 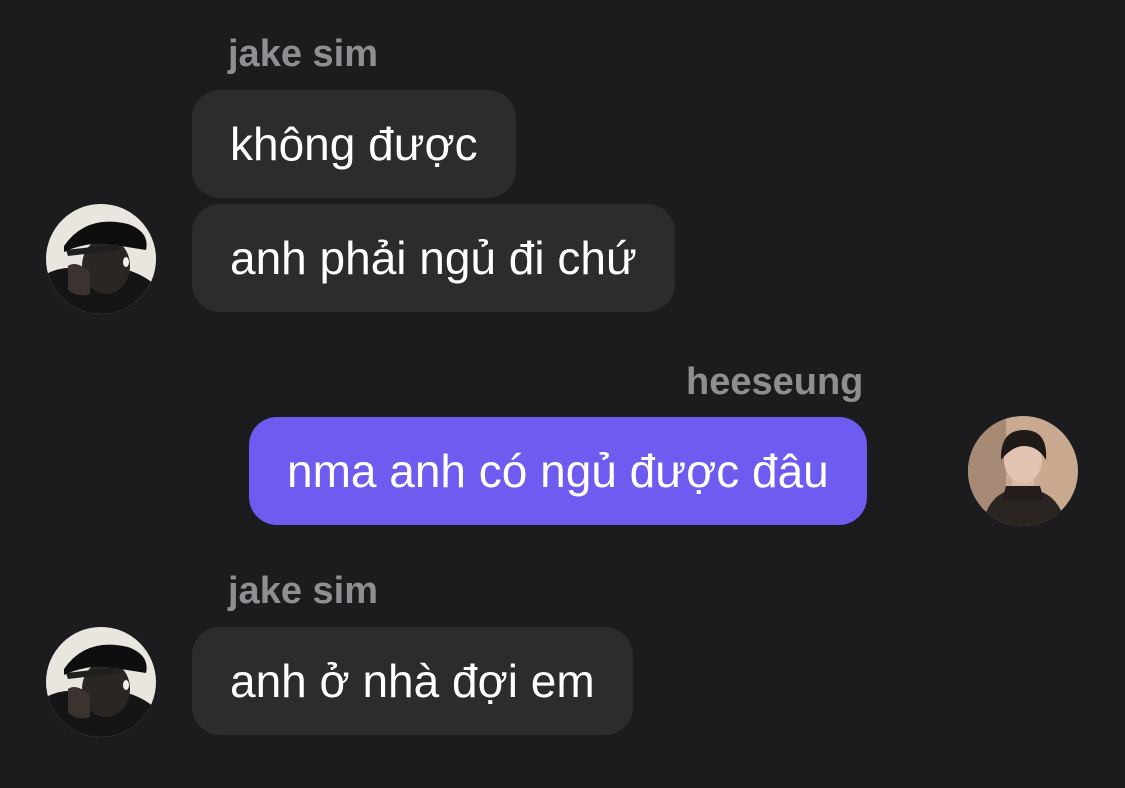 What do you see at coordinates (354, 144) in the screenshot?
I see `message-bubble: không được` at bounding box center [354, 144].